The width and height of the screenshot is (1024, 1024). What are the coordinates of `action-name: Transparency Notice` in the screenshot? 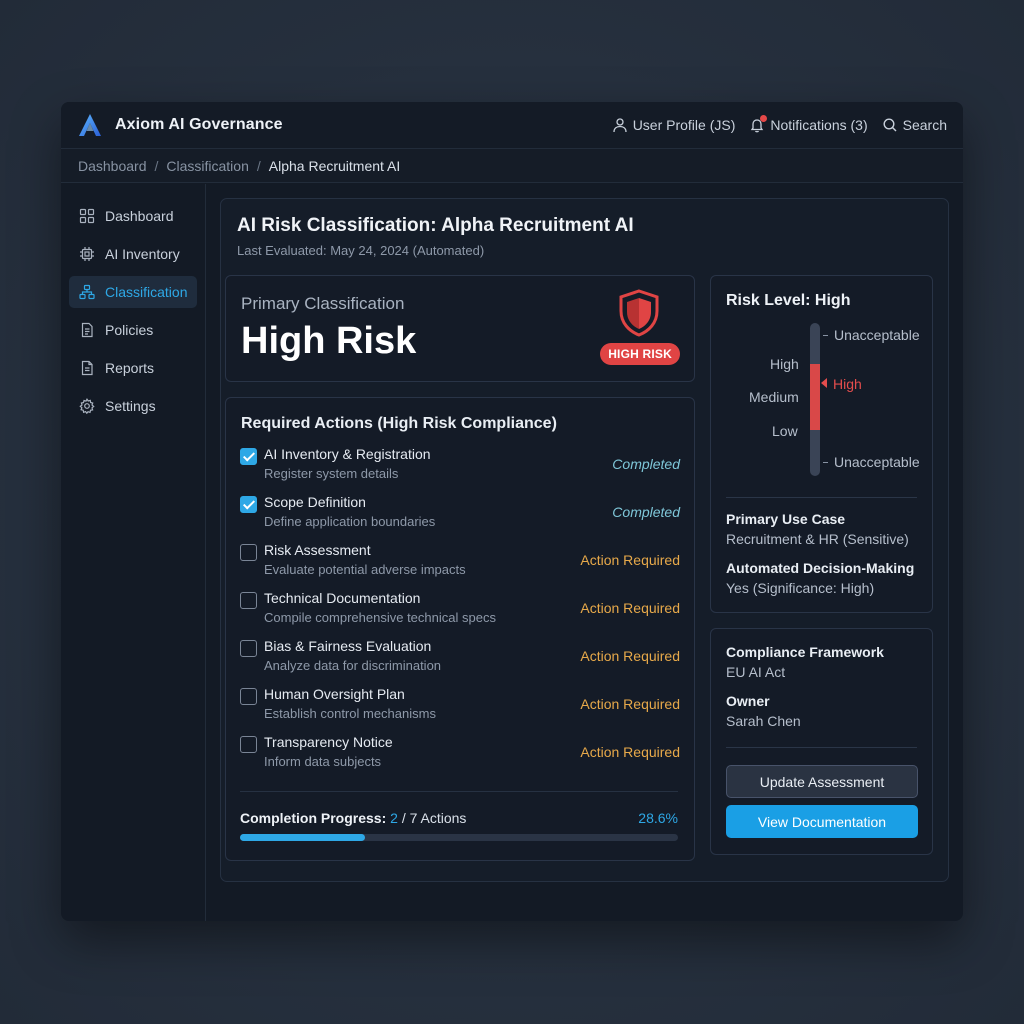 It's located at (328, 742).